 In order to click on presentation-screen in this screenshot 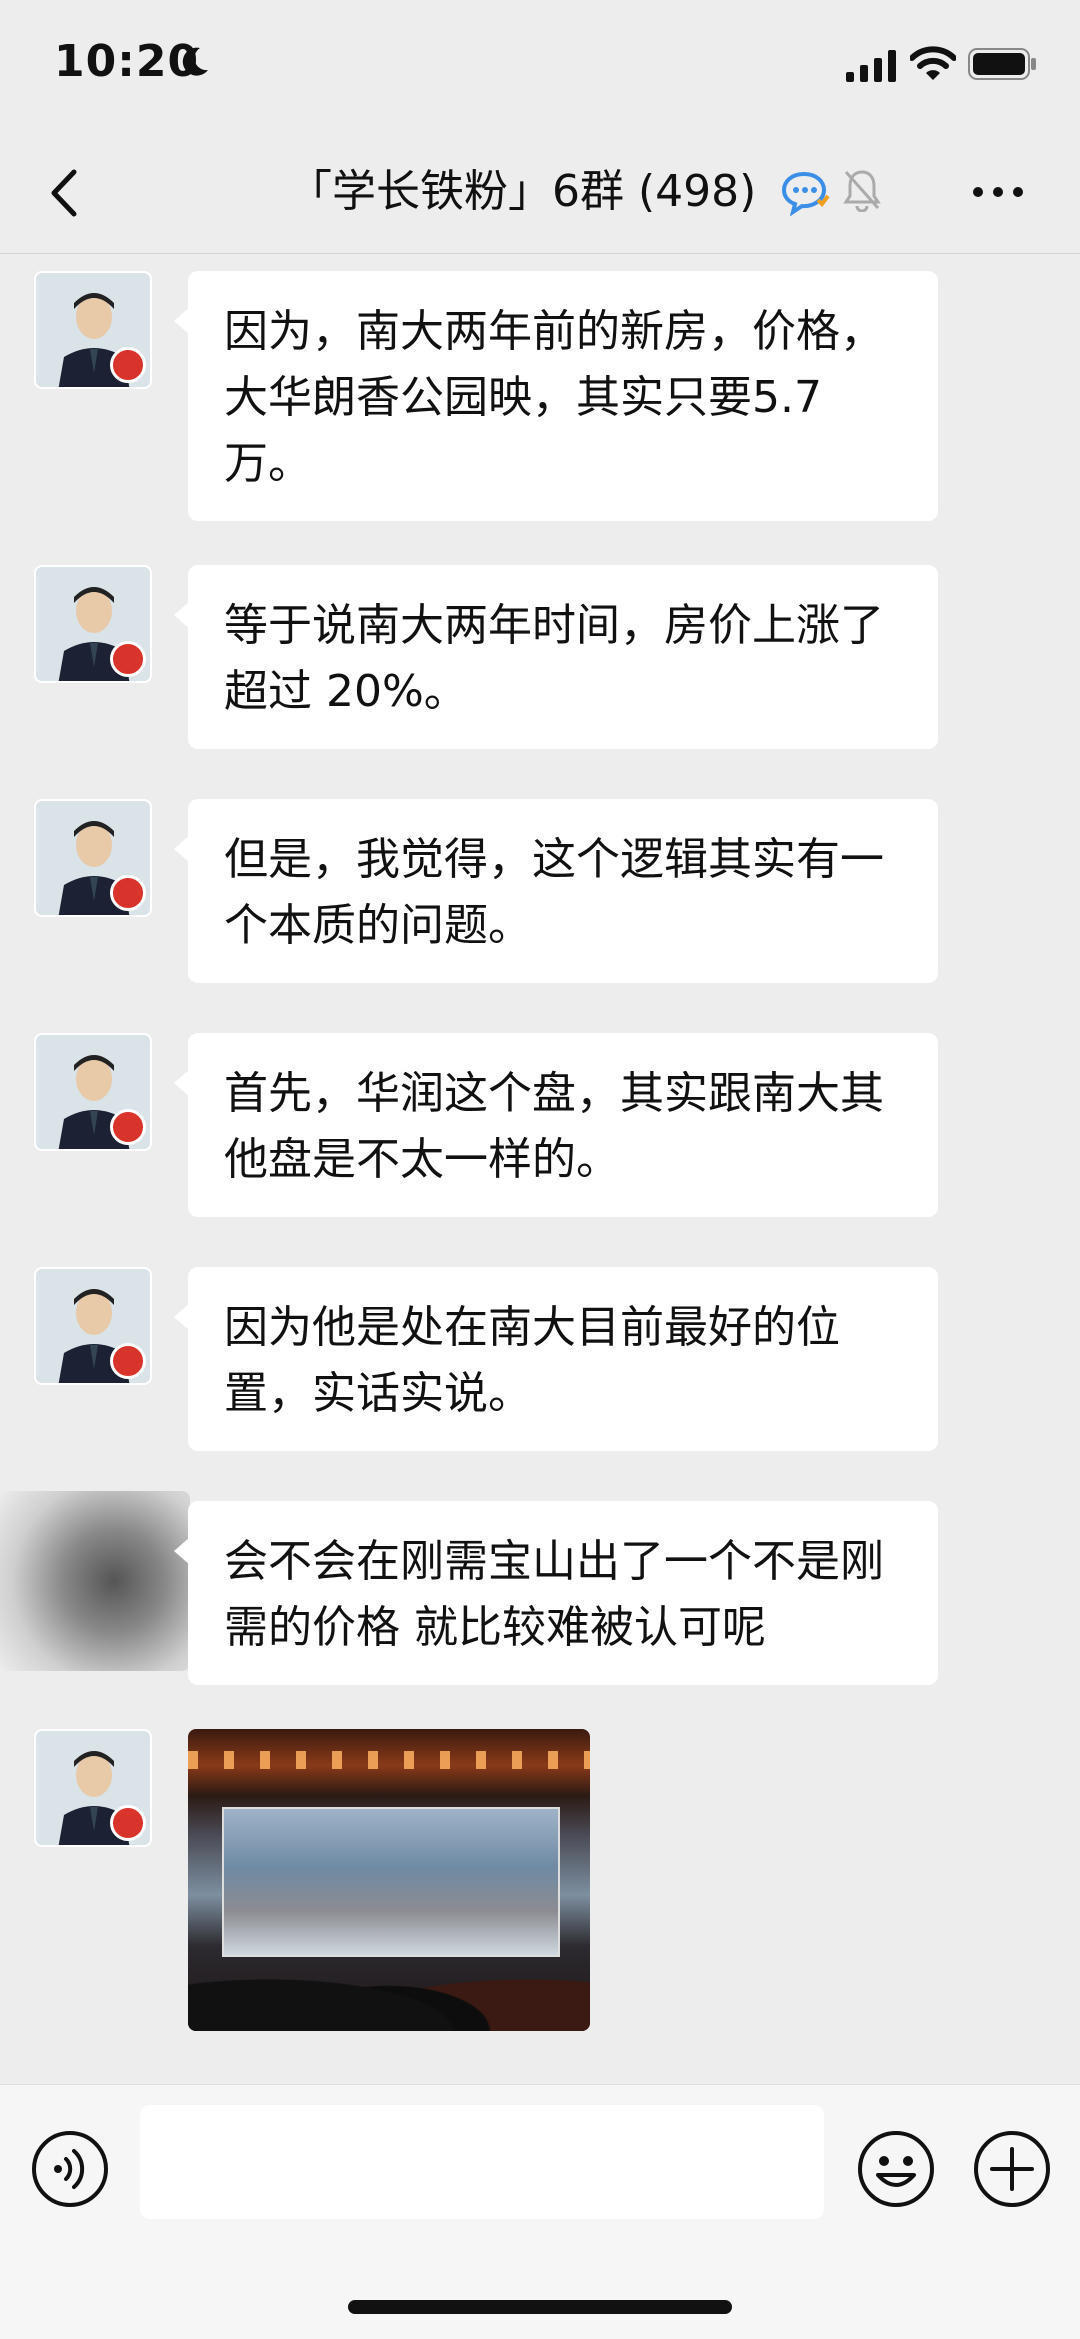, I will do `click(391, 1882)`.